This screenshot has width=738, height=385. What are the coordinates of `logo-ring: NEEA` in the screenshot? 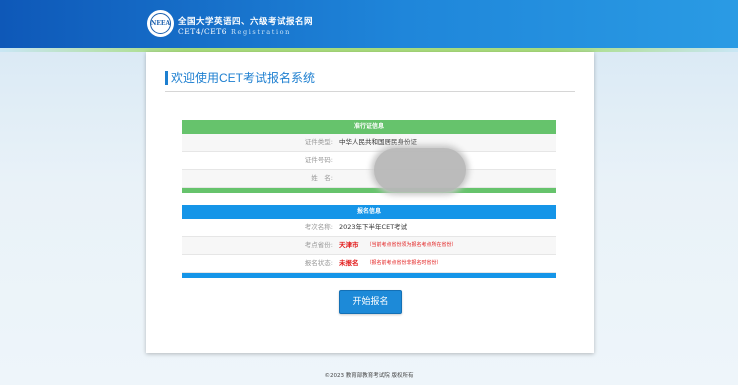 It's located at (160, 23).